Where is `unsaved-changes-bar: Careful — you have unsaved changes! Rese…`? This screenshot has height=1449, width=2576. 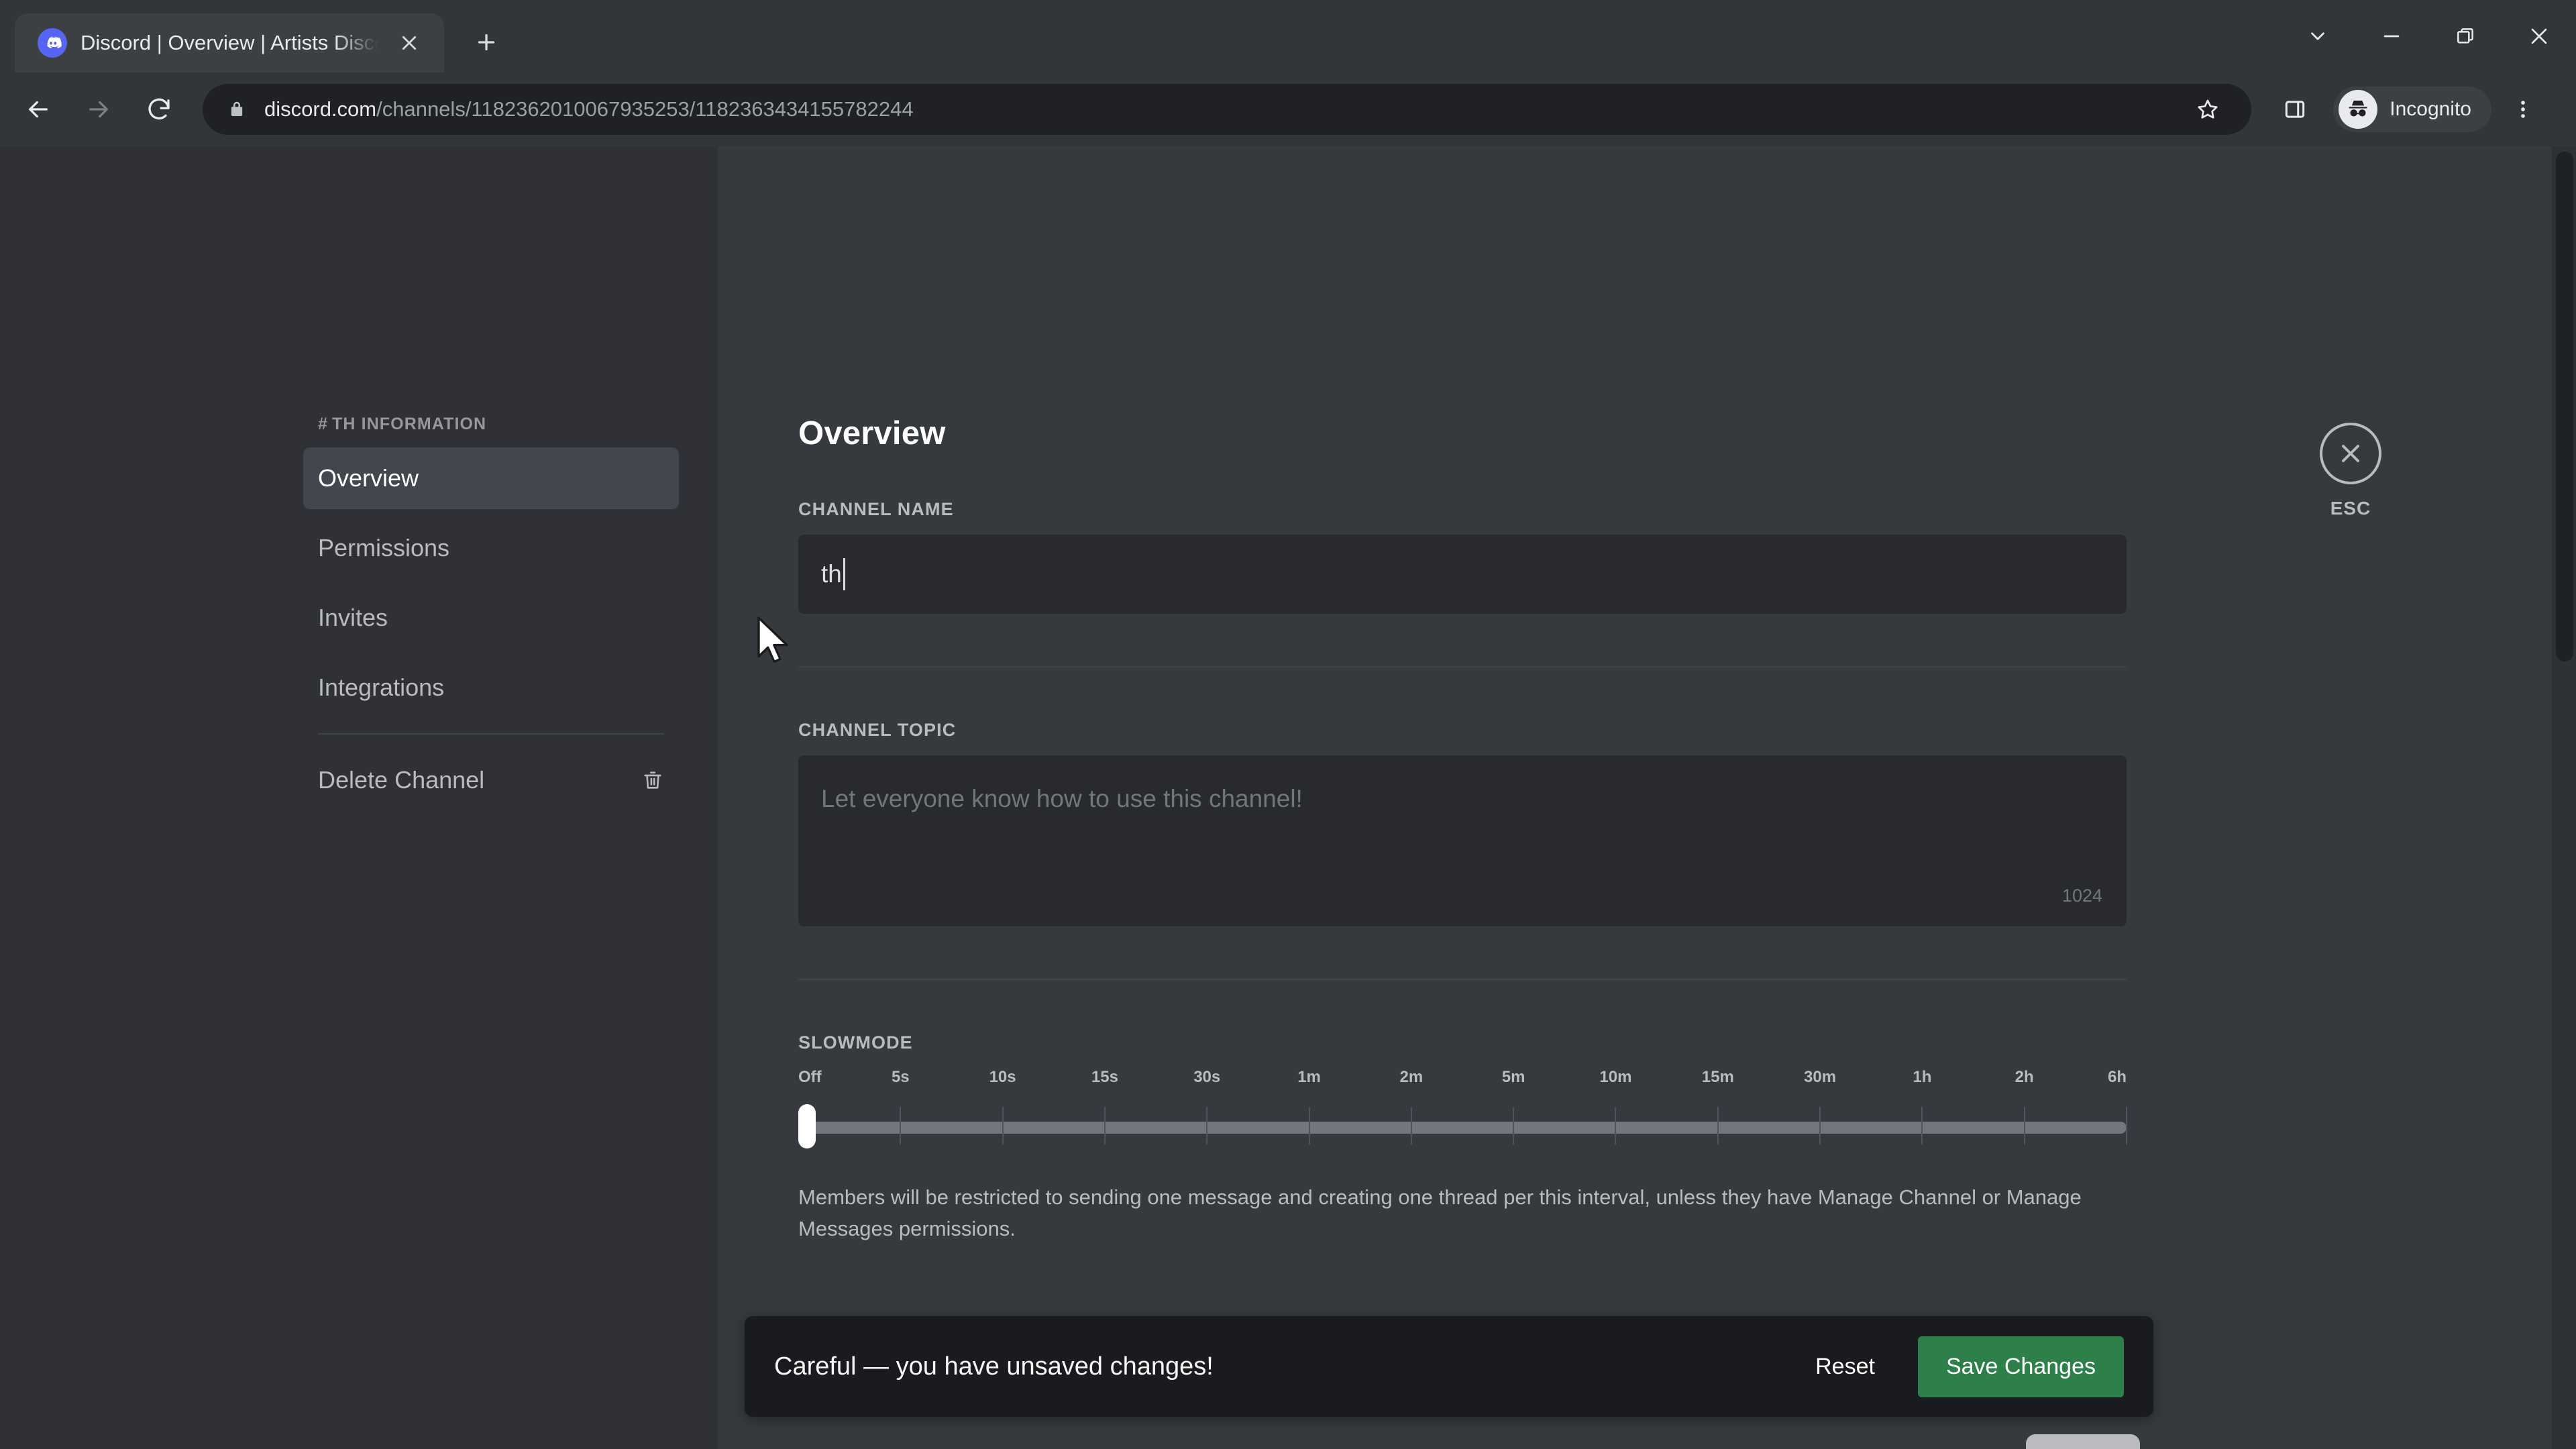
unsaved-changes-bar: Careful — you have unsaved changes! Rese… is located at coordinates (1449, 1366).